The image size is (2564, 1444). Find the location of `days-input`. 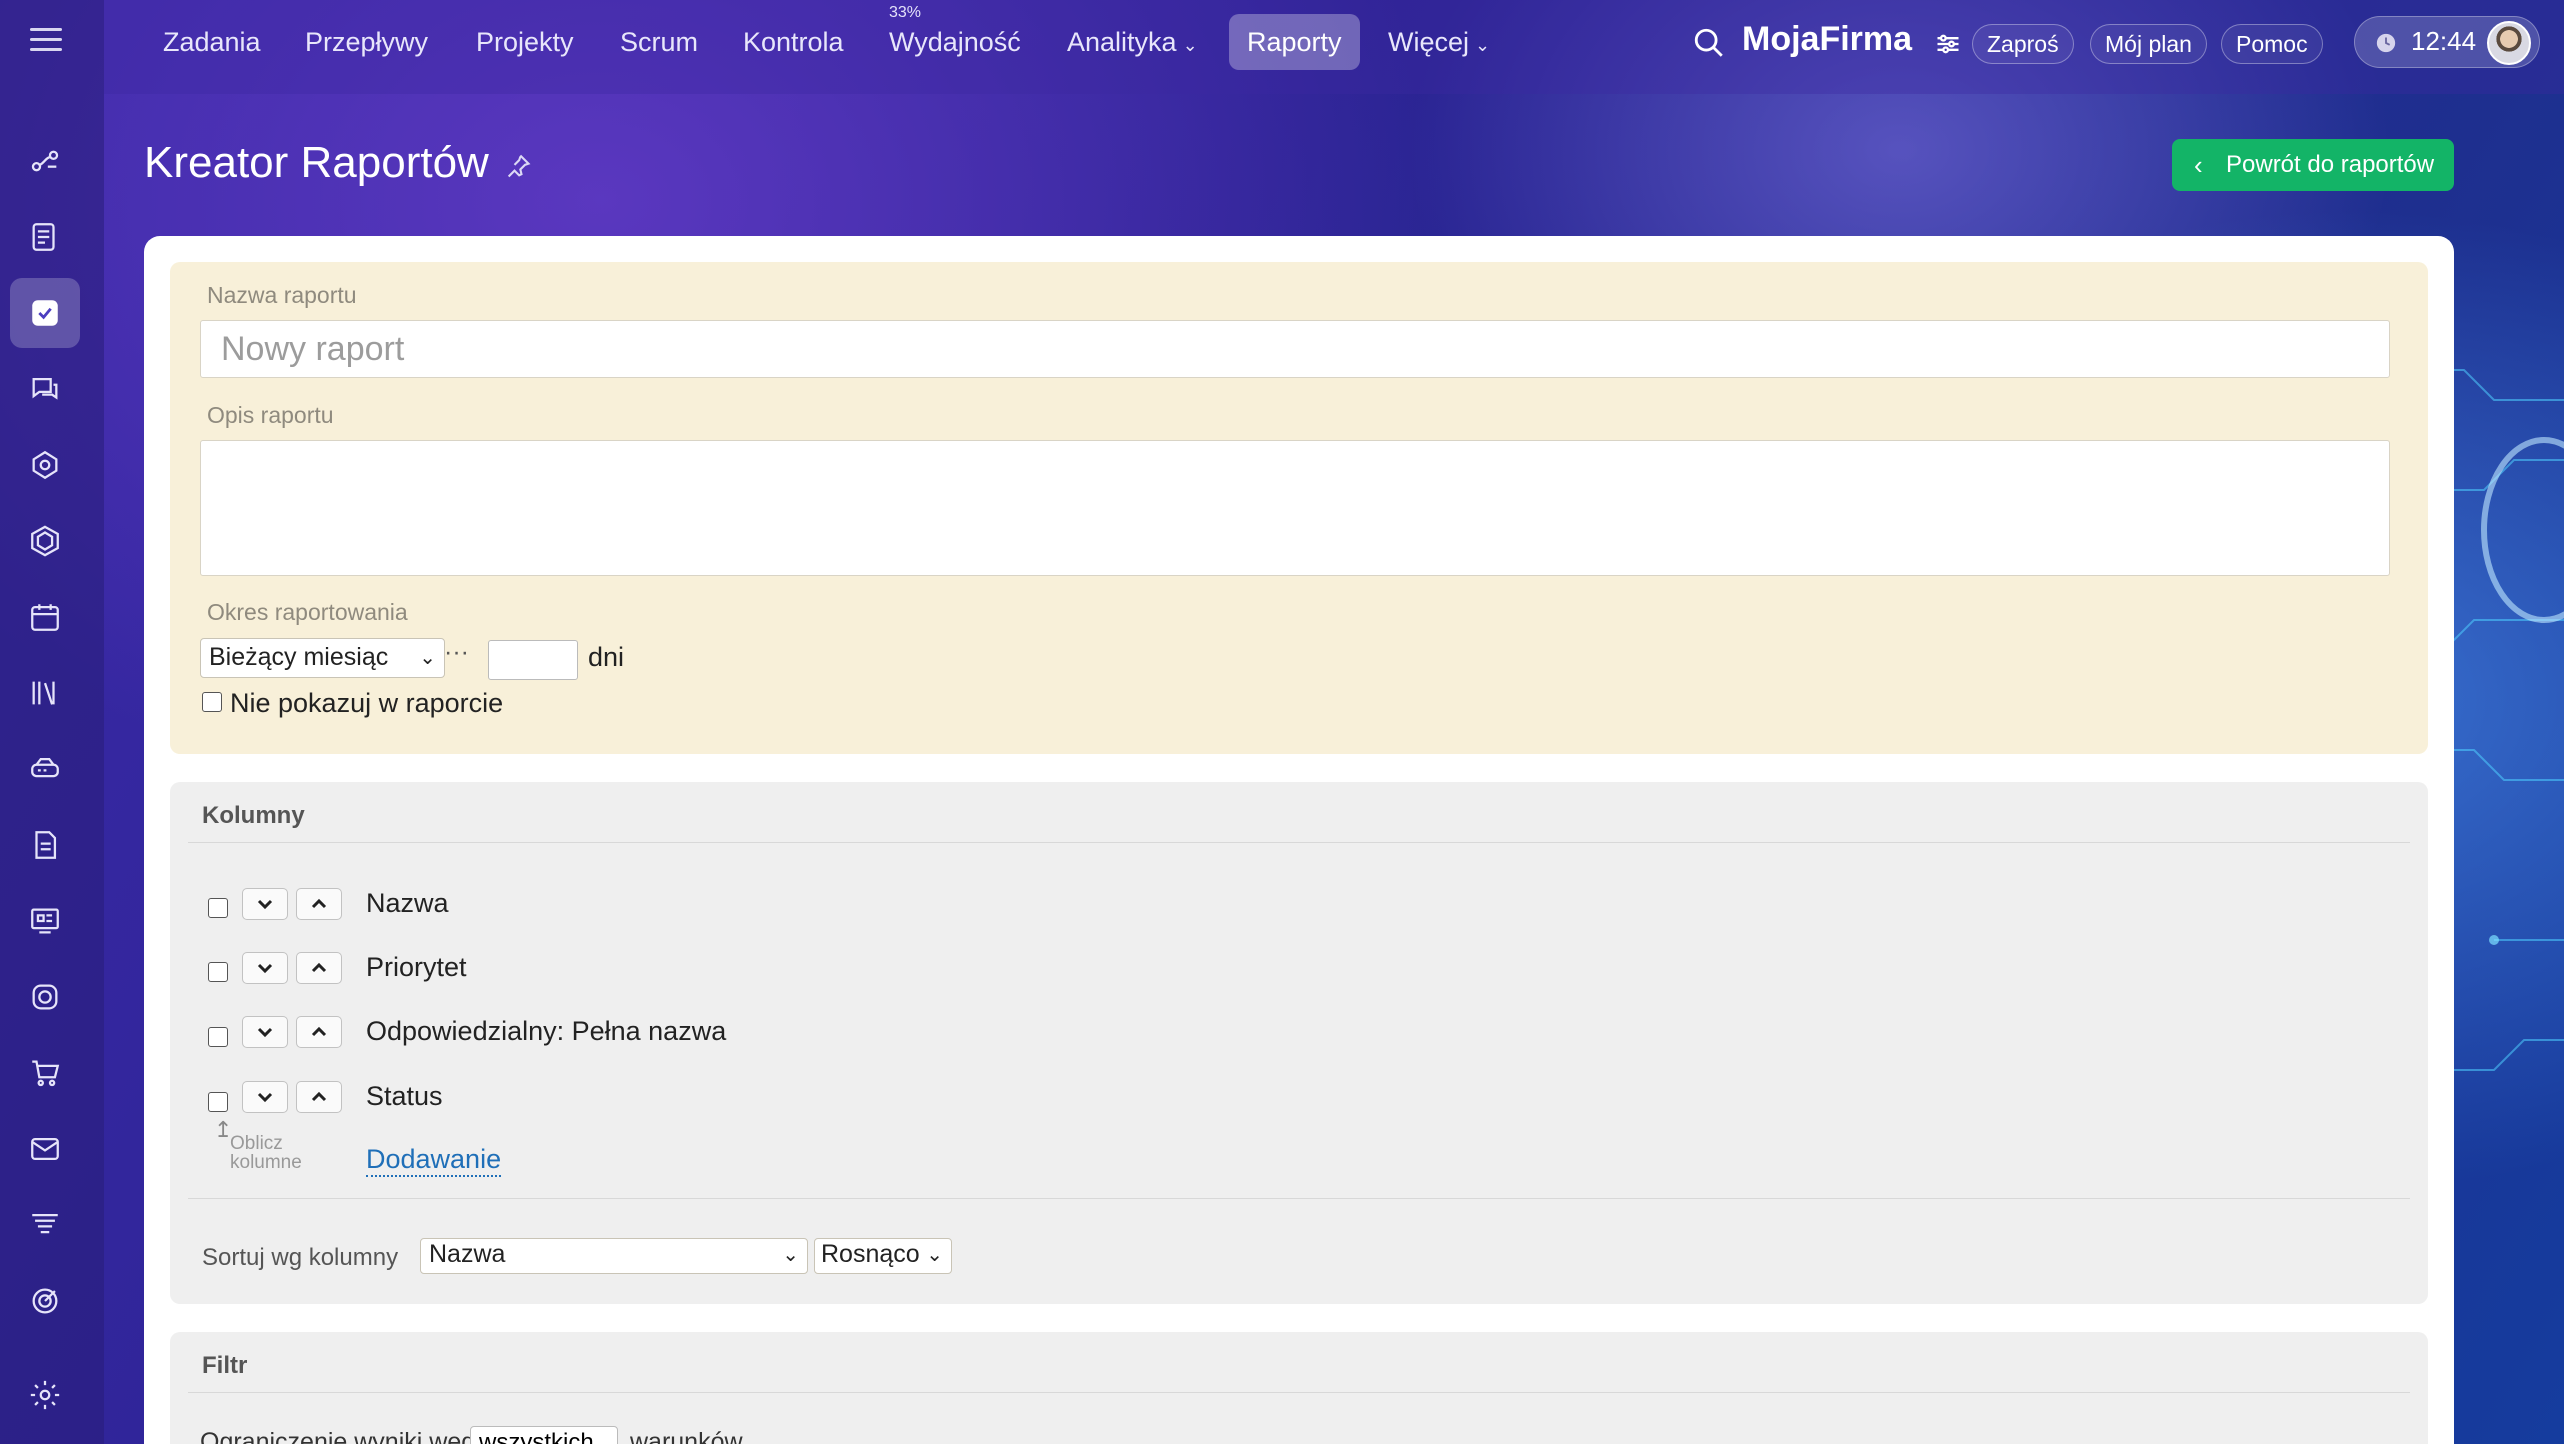

days-input is located at coordinates (533, 660).